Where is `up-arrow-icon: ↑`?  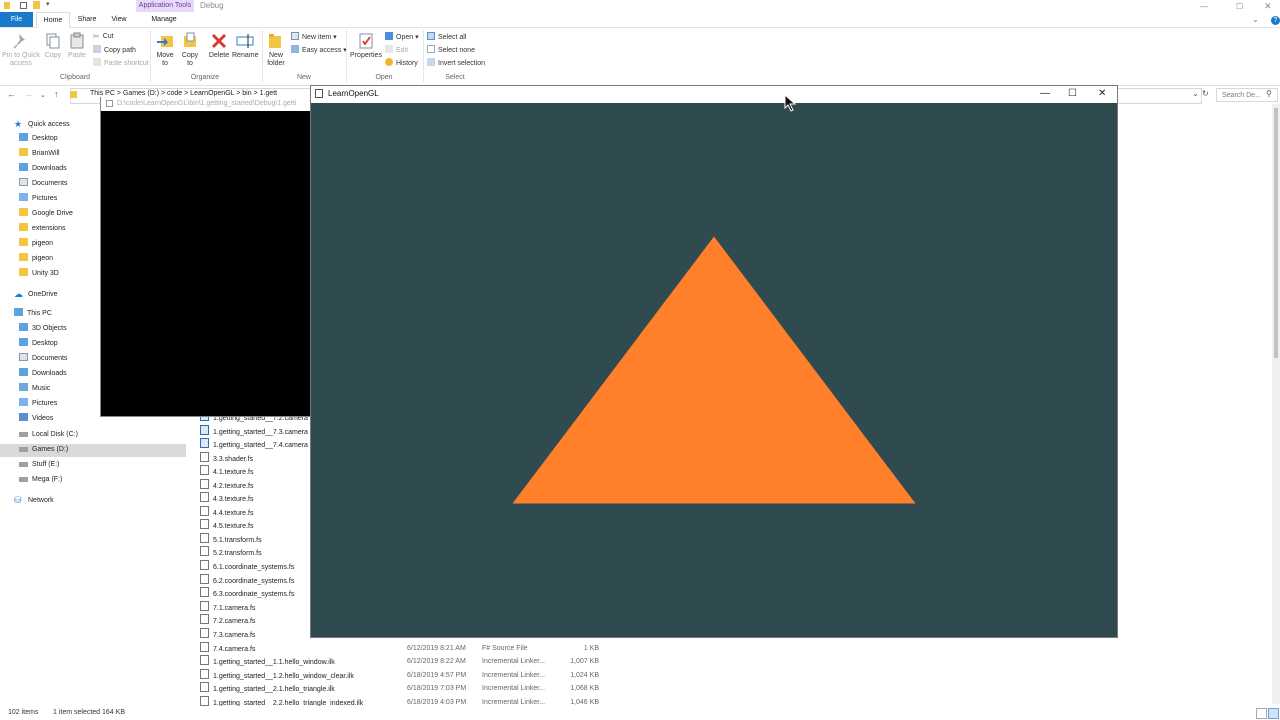 up-arrow-icon: ↑ is located at coordinates (56, 94).